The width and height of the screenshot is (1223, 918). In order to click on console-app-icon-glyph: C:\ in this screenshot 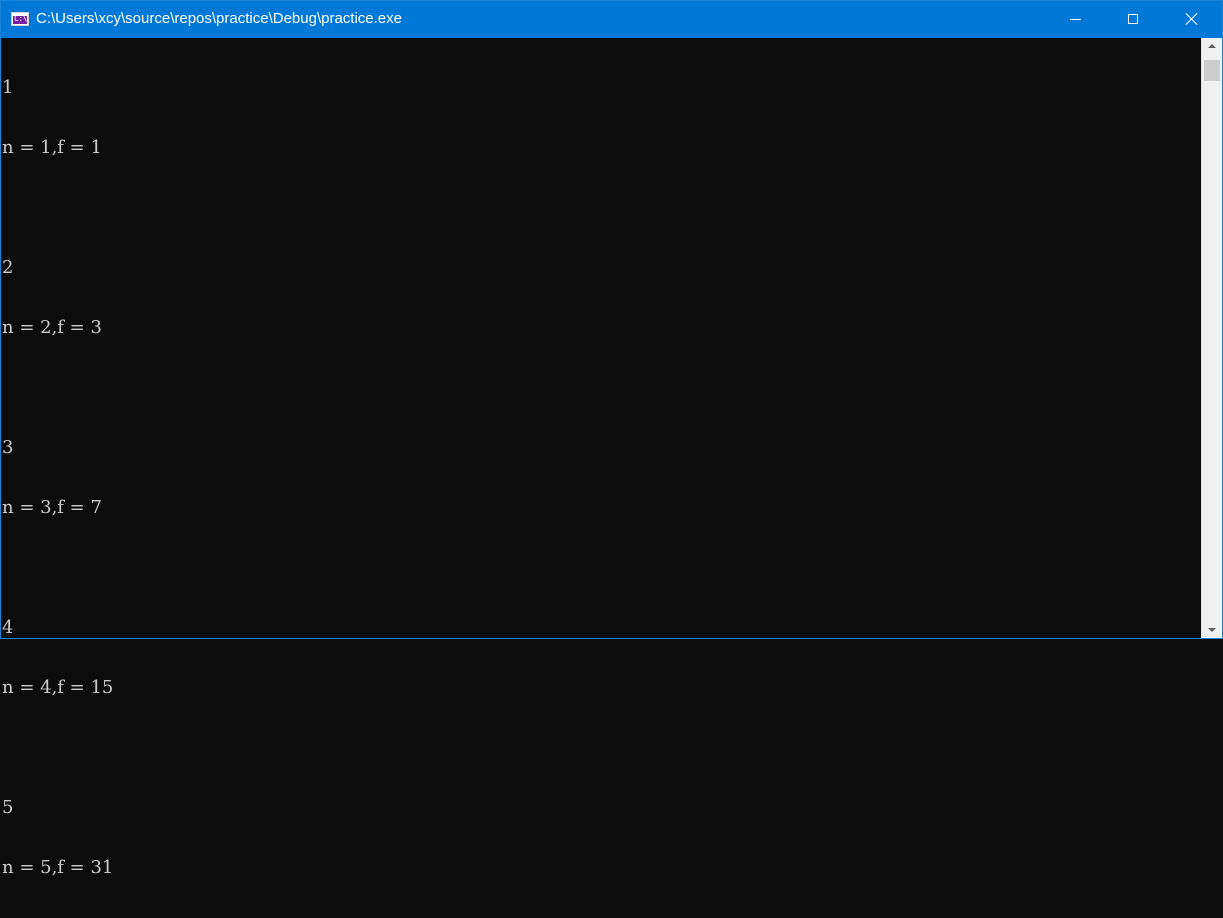, I will do `click(20, 18)`.